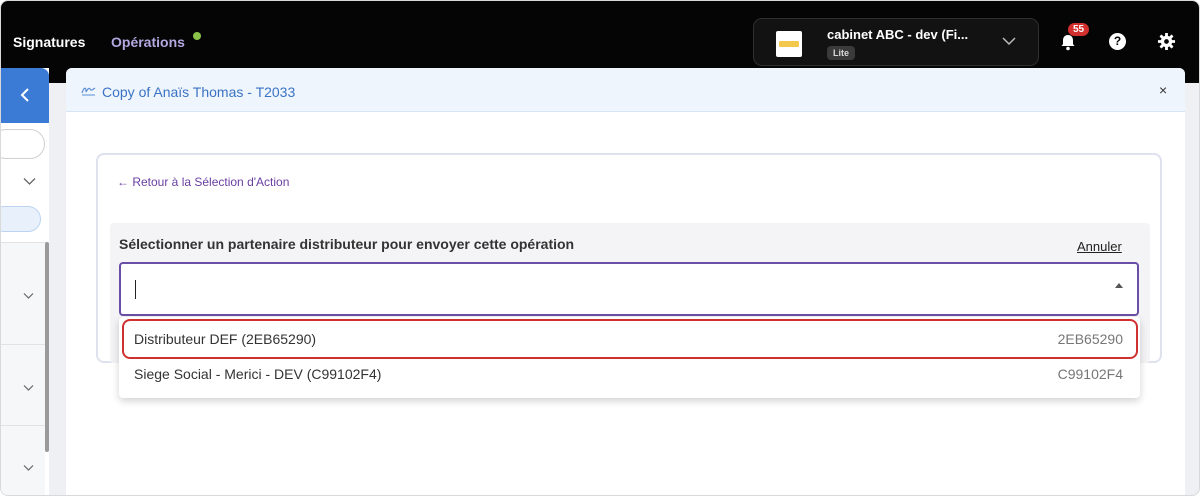 Image resolution: width=1200 pixels, height=496 pixels. Describe the element at coordinates (629, 289) in the screenshot. I see `distributor-select-input` at that location.